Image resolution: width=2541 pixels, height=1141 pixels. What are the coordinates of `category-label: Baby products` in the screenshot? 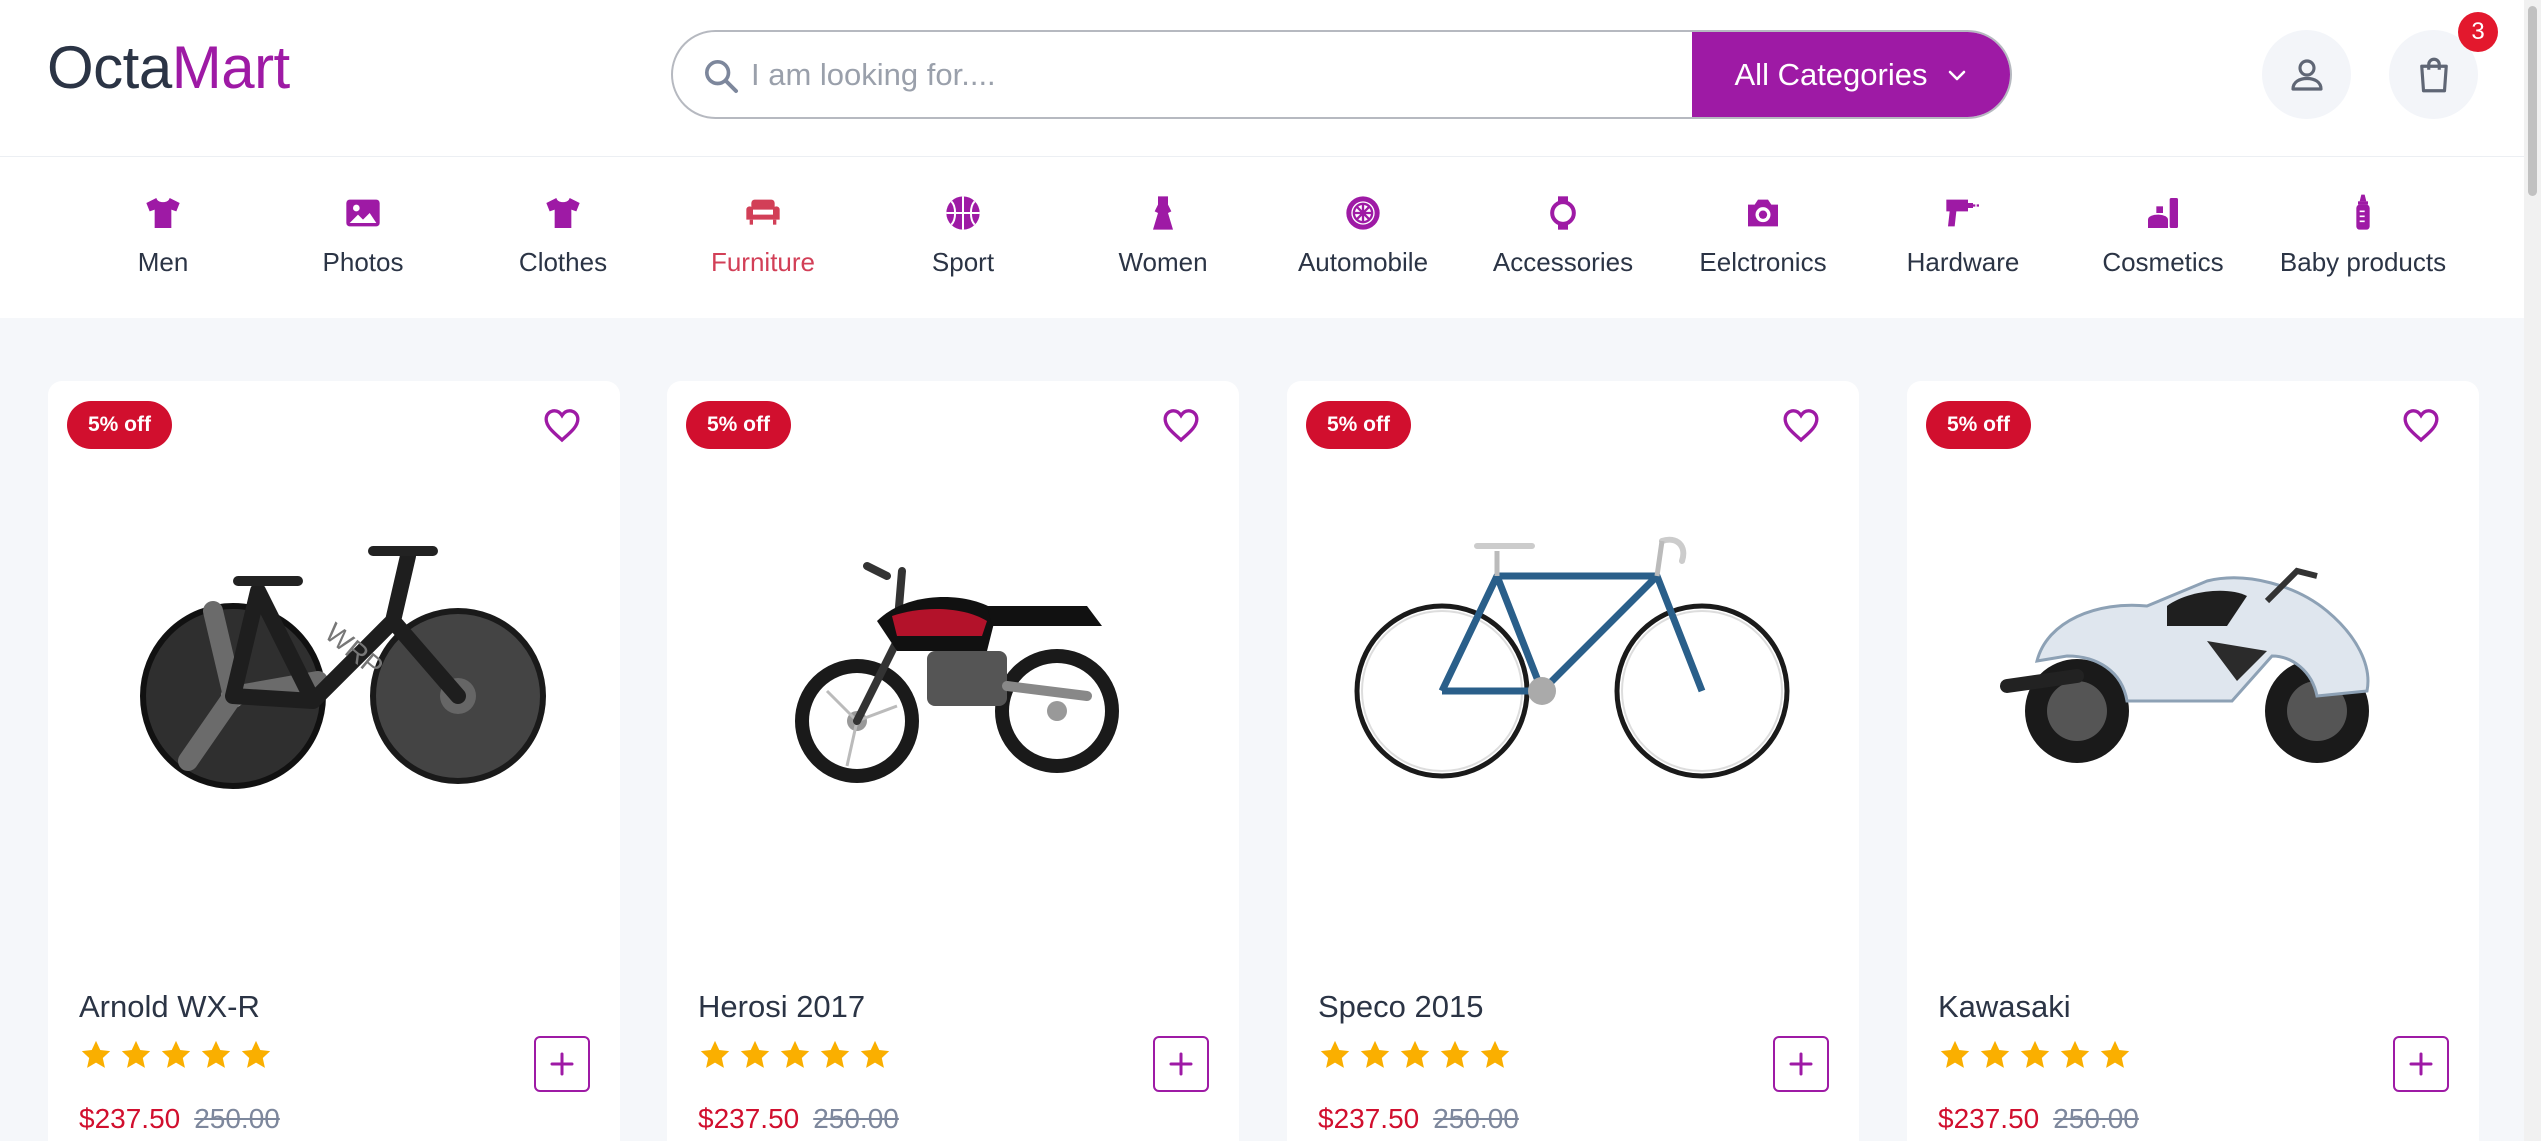 It's located at (2363, 262).